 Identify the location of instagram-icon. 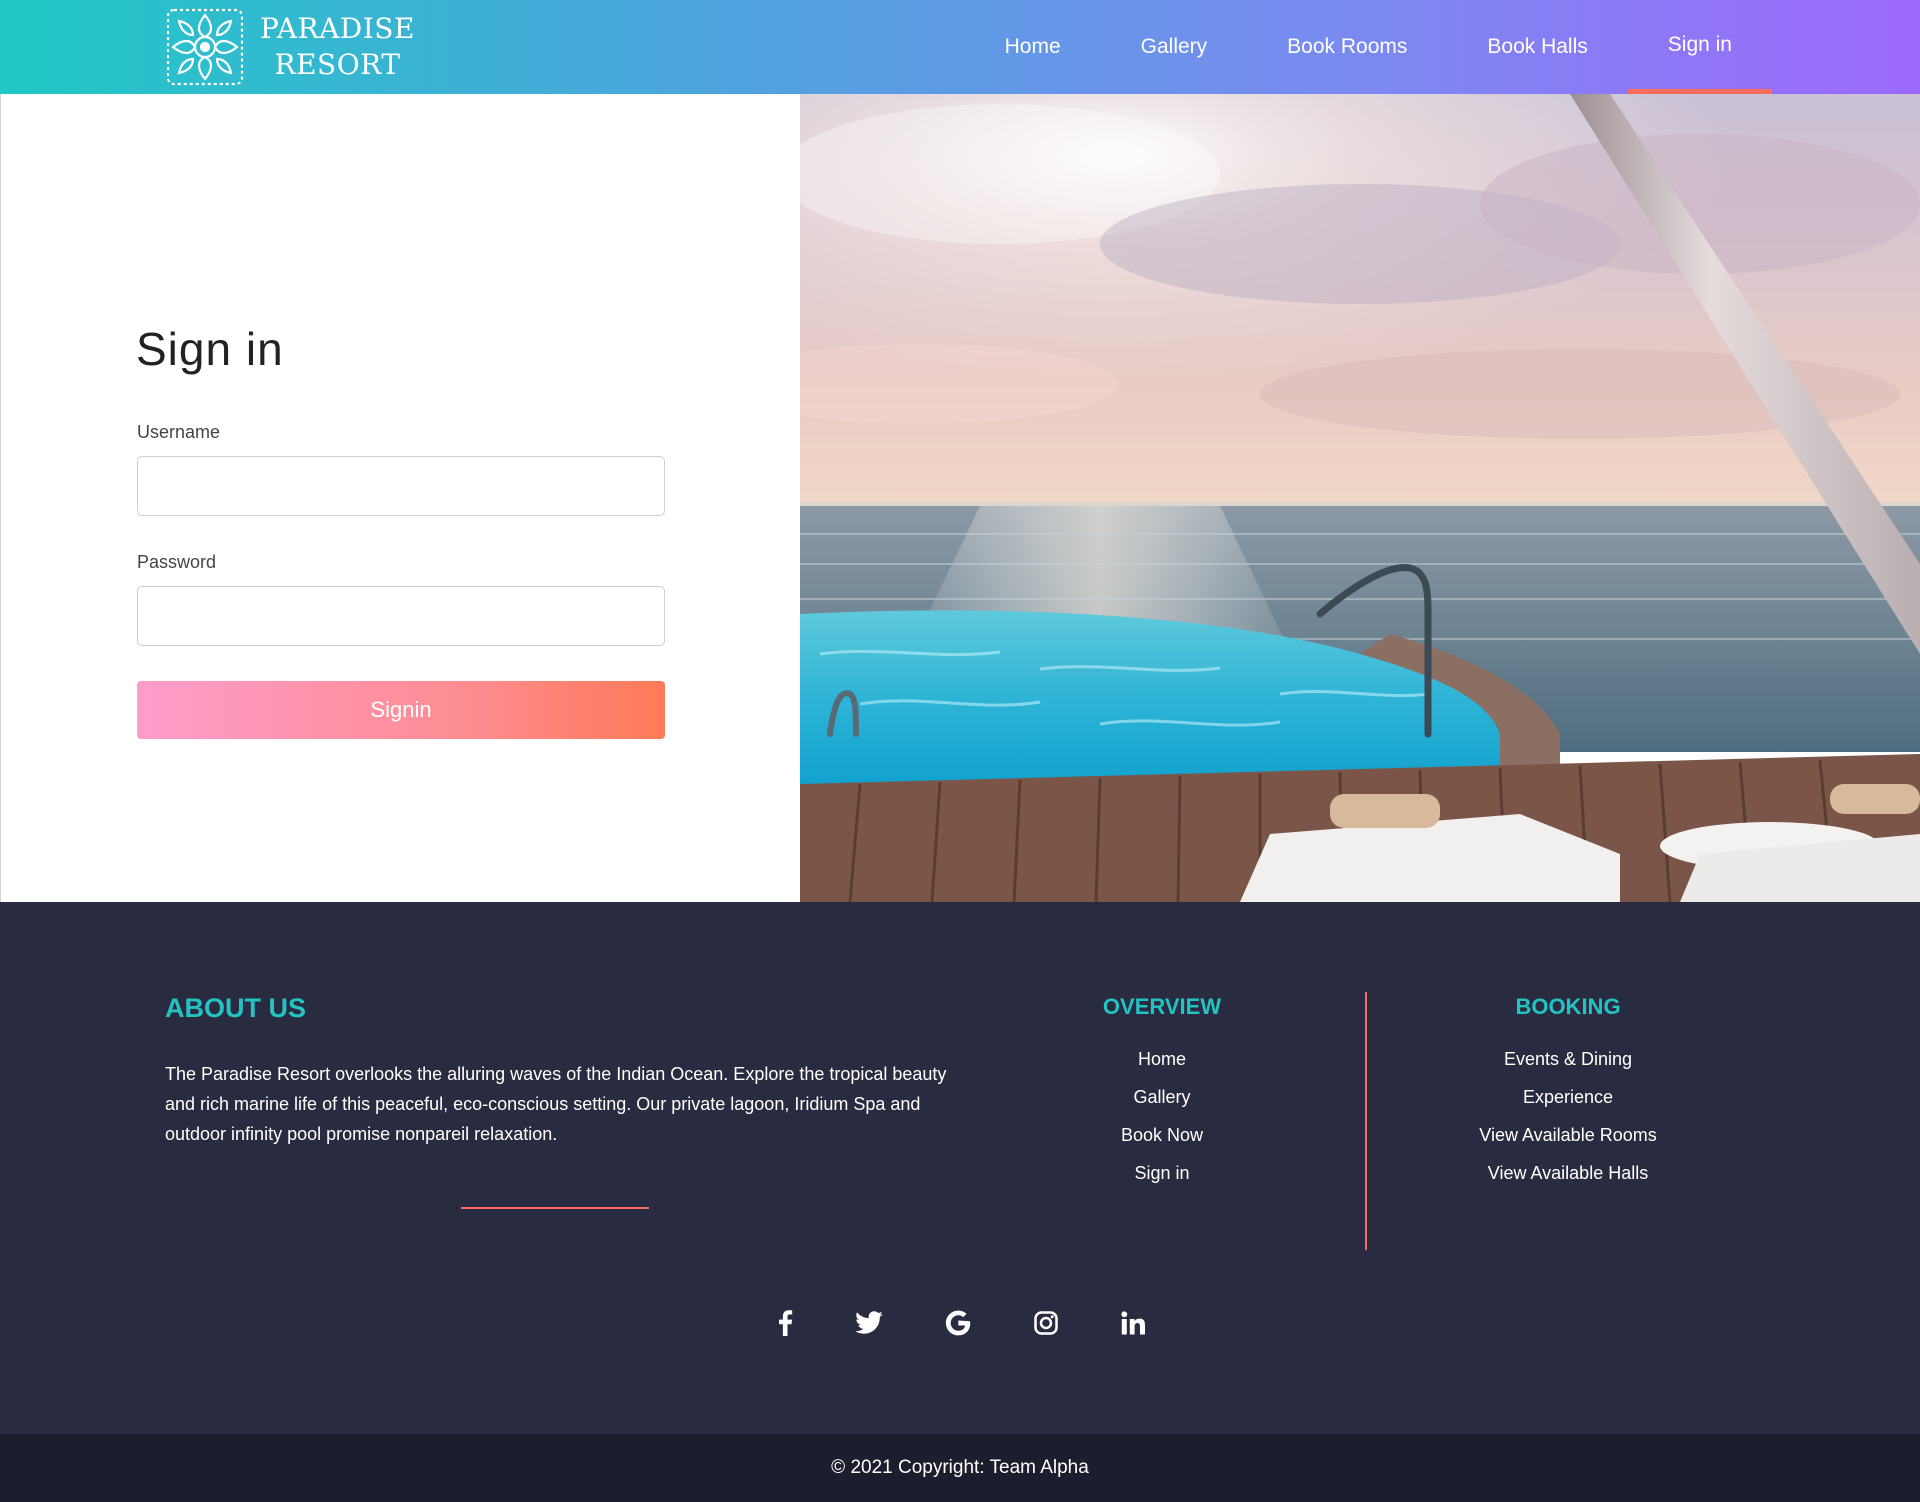
(1046, 1323).